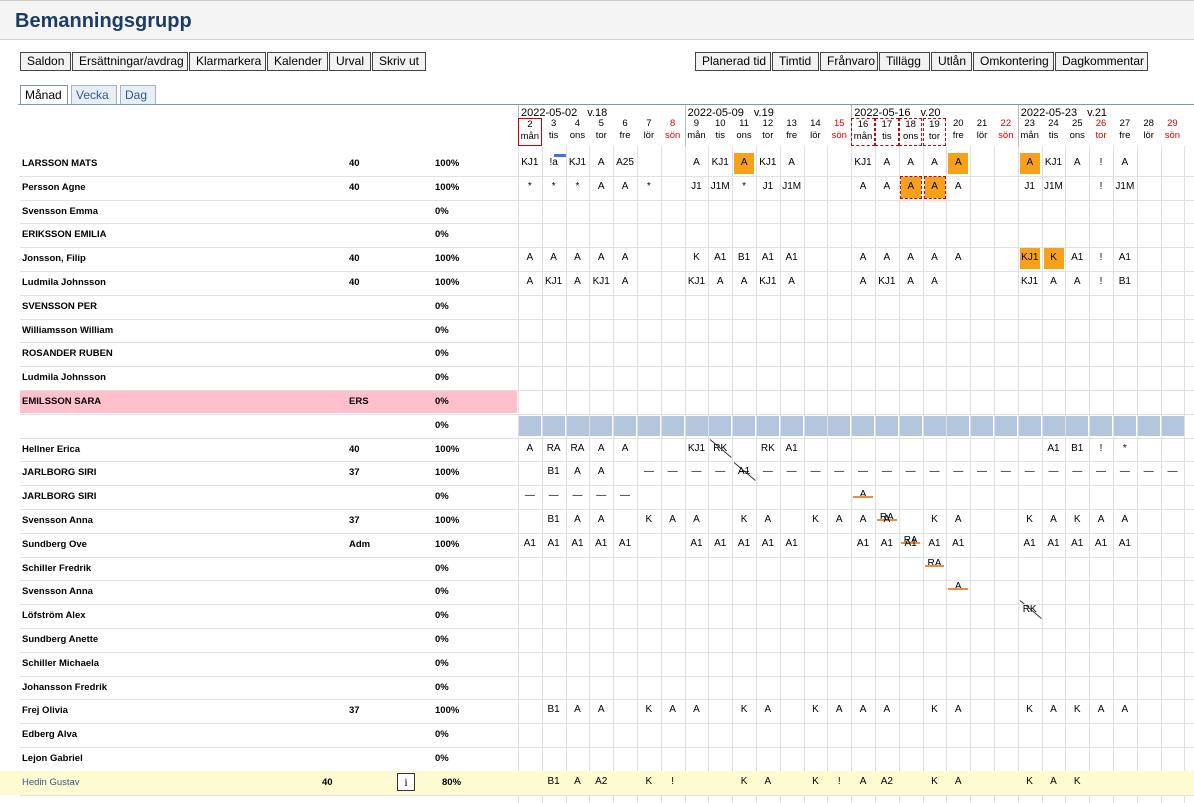 This screenshot has height=803, width=1194. I want to click on employee-row: Edberg Alva 0%, so click(607, 735).